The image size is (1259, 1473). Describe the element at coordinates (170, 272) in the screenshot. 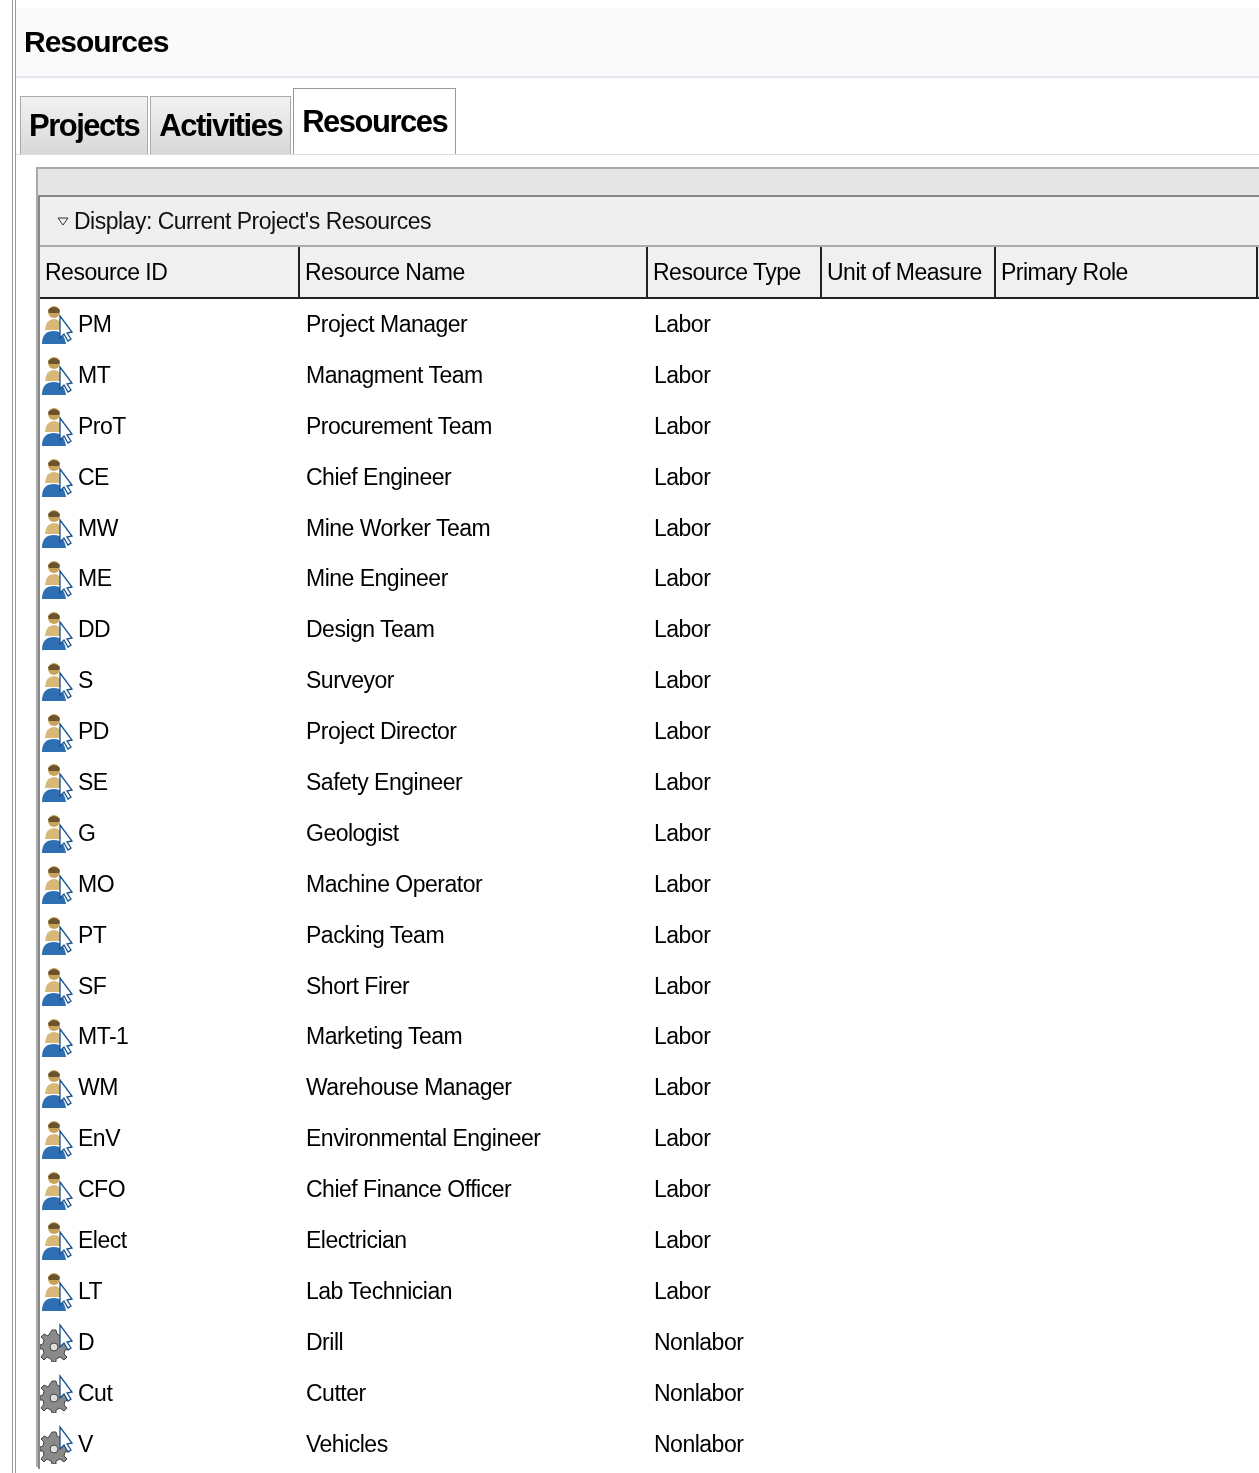

I see `column-header: Resource ID` at that location.